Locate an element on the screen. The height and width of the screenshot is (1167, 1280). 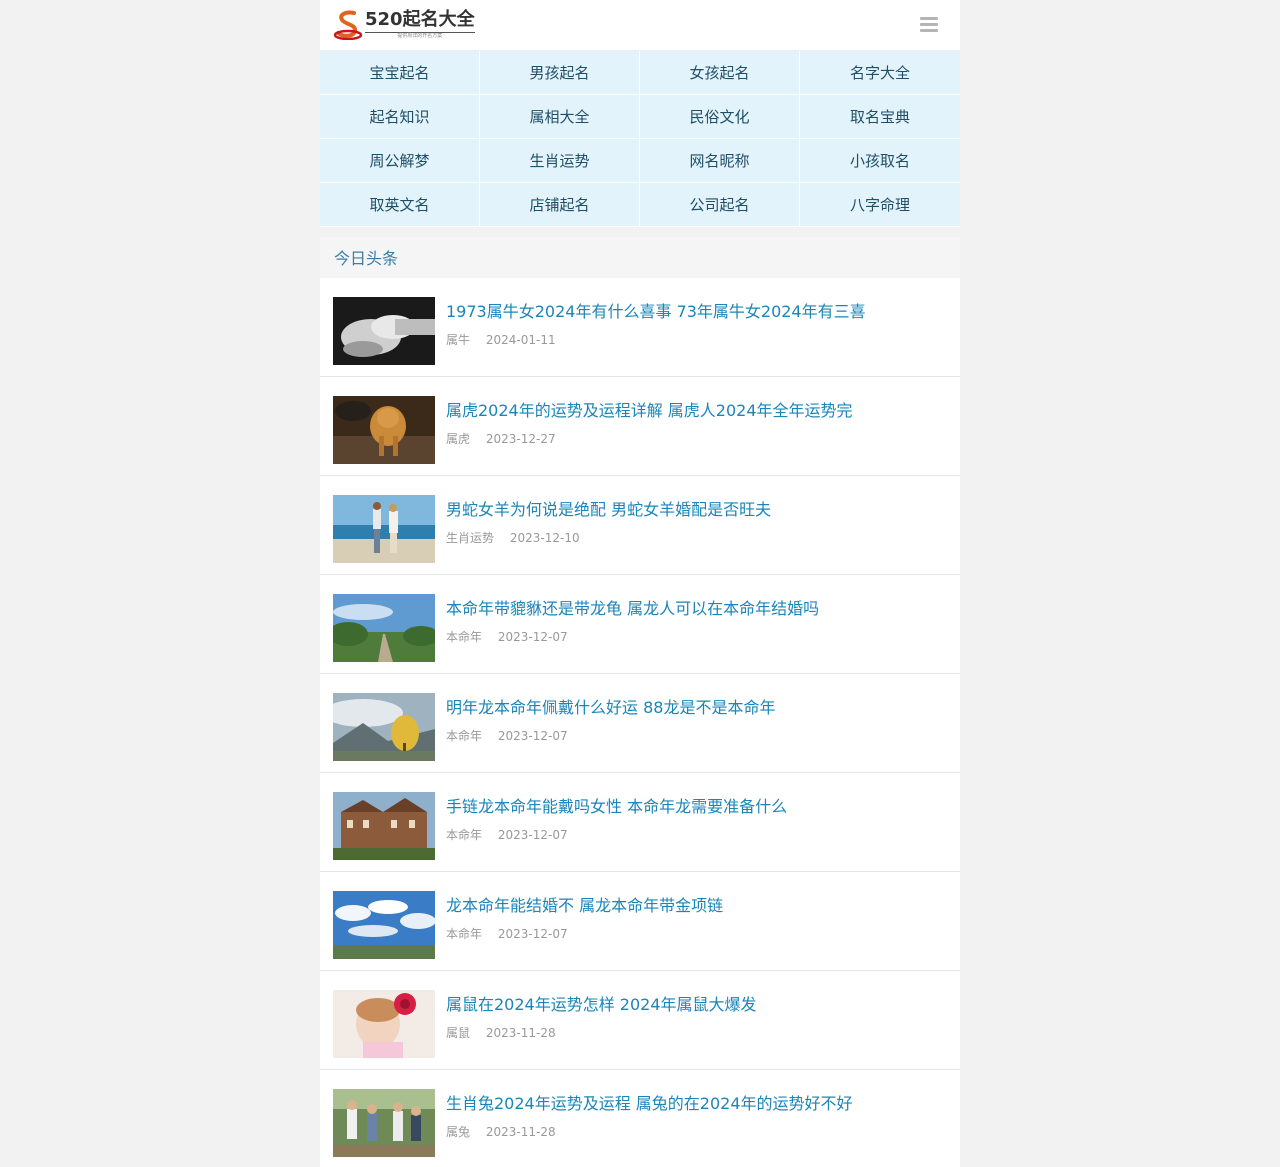
article-meta: 属鼠 2023-11-28 is located at coordinates (501, 1032).